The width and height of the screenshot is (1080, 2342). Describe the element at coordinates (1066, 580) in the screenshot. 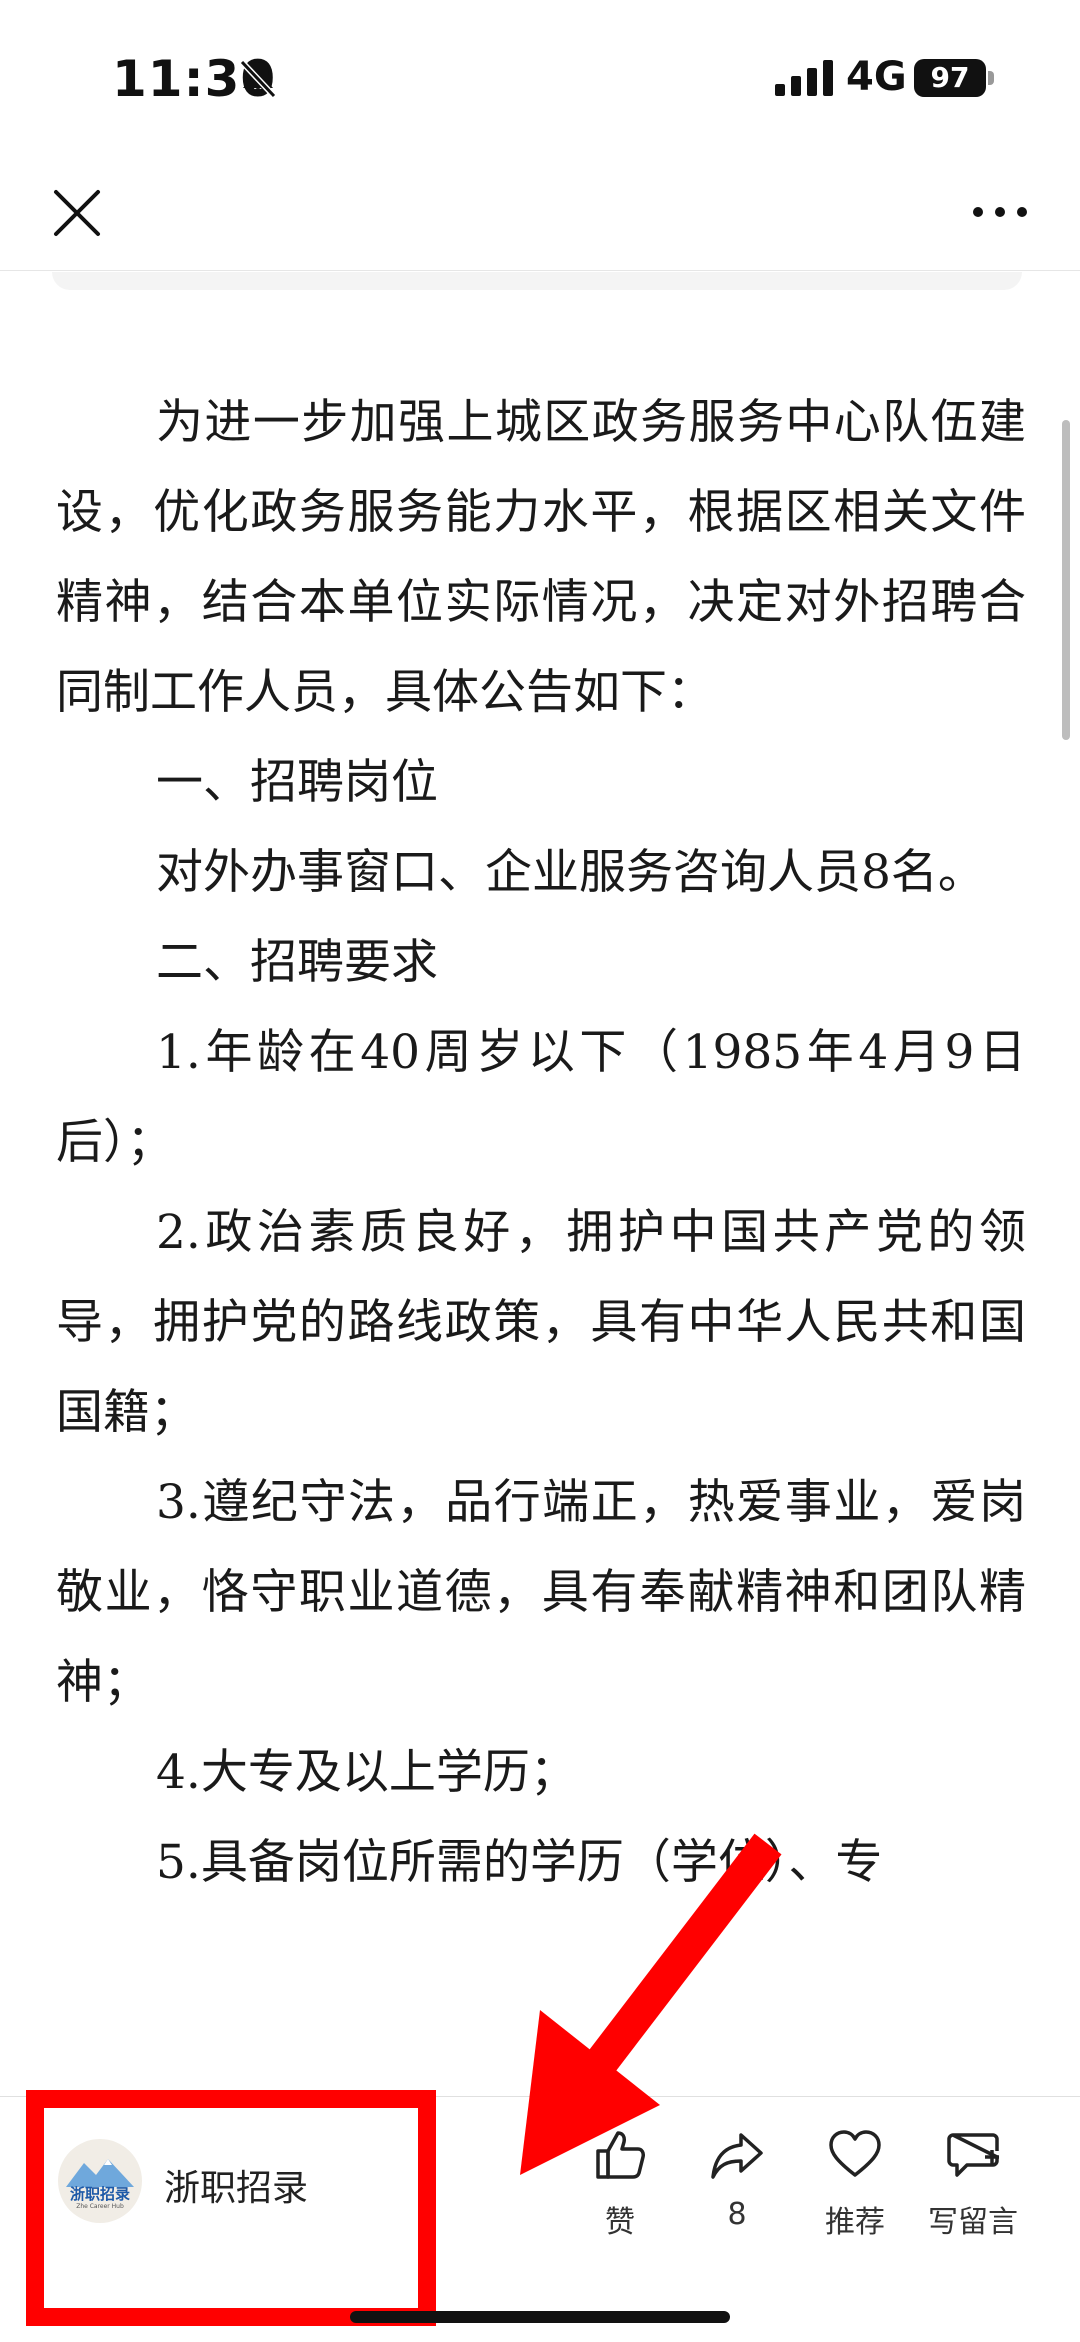

I see `scrollbar` at that location.